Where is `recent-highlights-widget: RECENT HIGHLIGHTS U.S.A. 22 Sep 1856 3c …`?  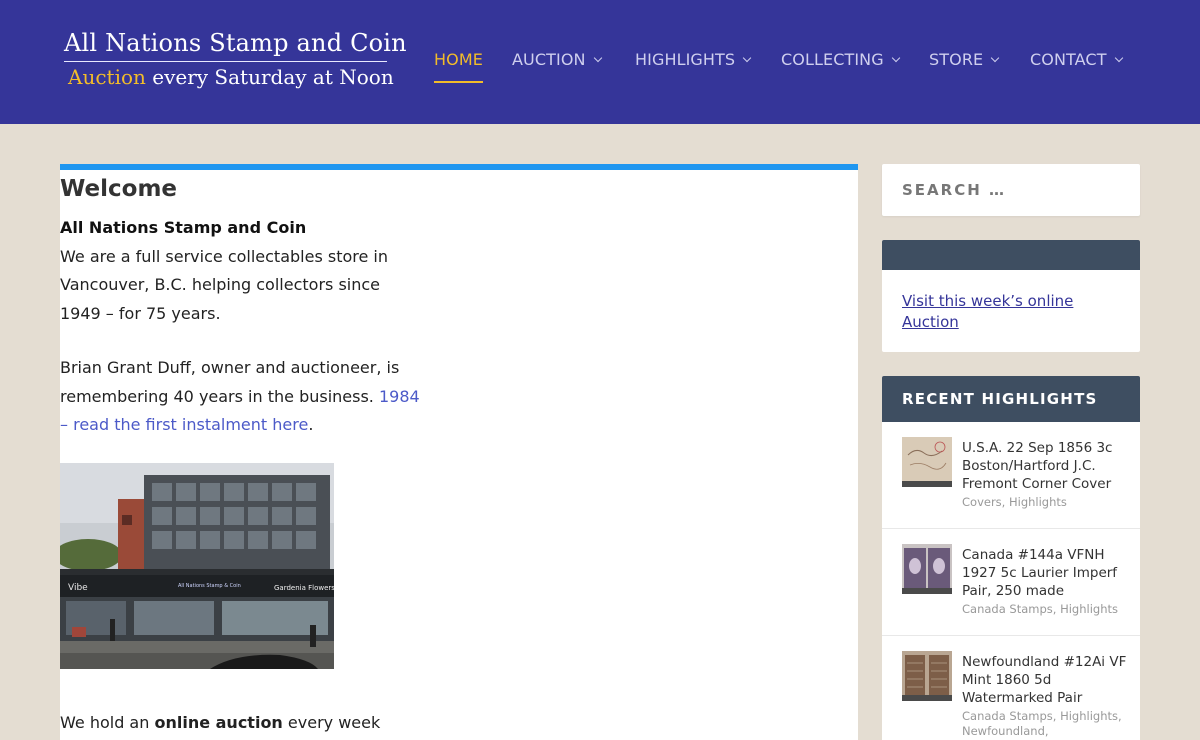 recent-highlights-widget: RECENT HIGHLIGHTS U.S.A. 22 Sep 1856 3c … is located at coordinates (1011, 558).